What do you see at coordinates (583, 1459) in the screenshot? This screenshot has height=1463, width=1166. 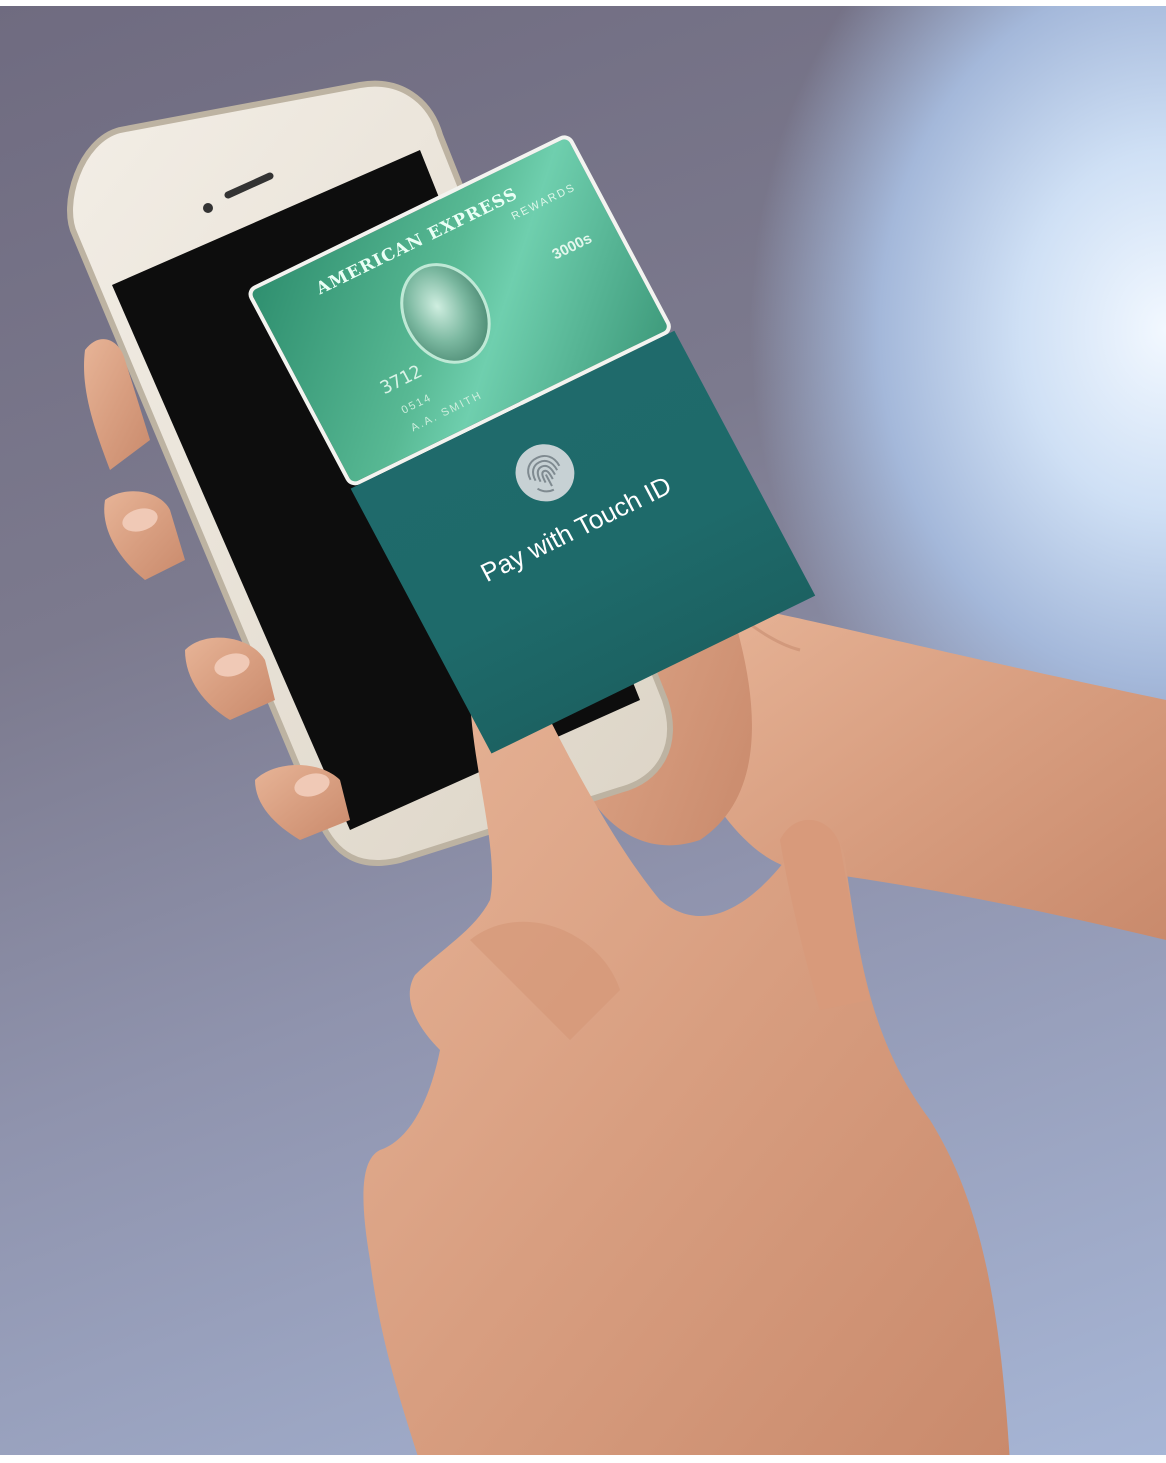 I see `bottom-border` at bounding box center [583, 1459].